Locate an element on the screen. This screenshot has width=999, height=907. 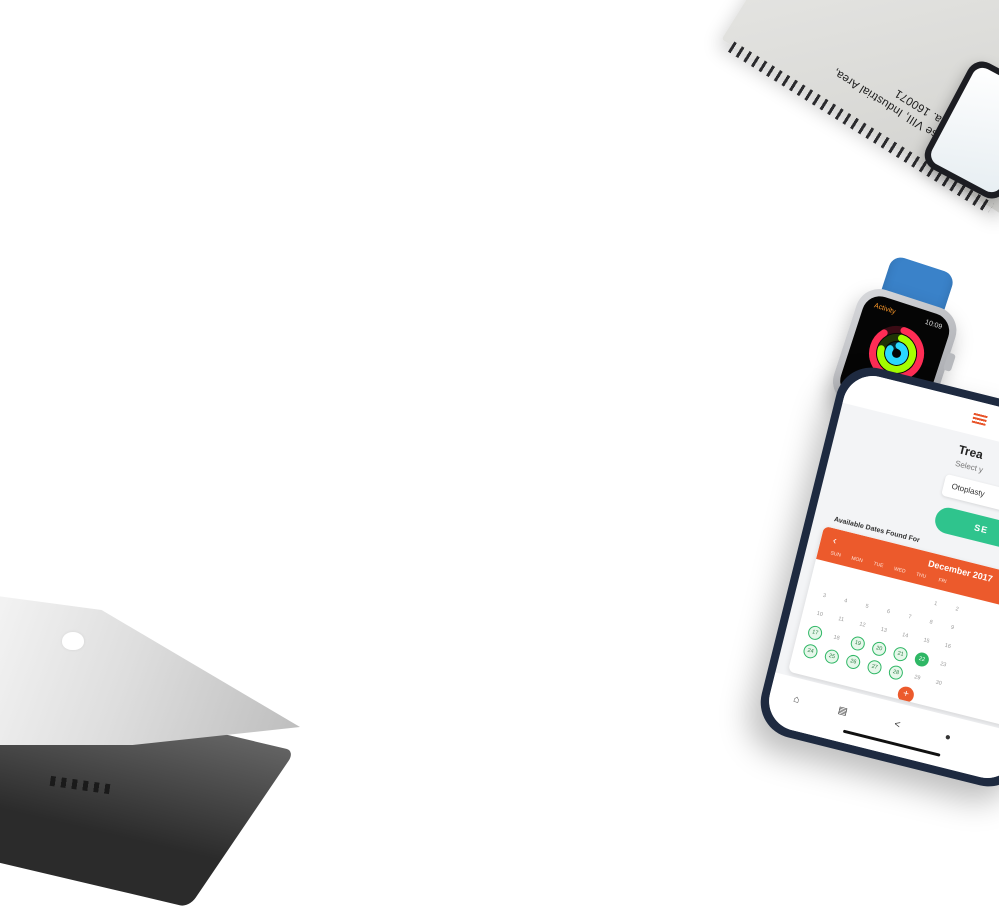
calendar-day: 1 is located at coordinates (935, 604).